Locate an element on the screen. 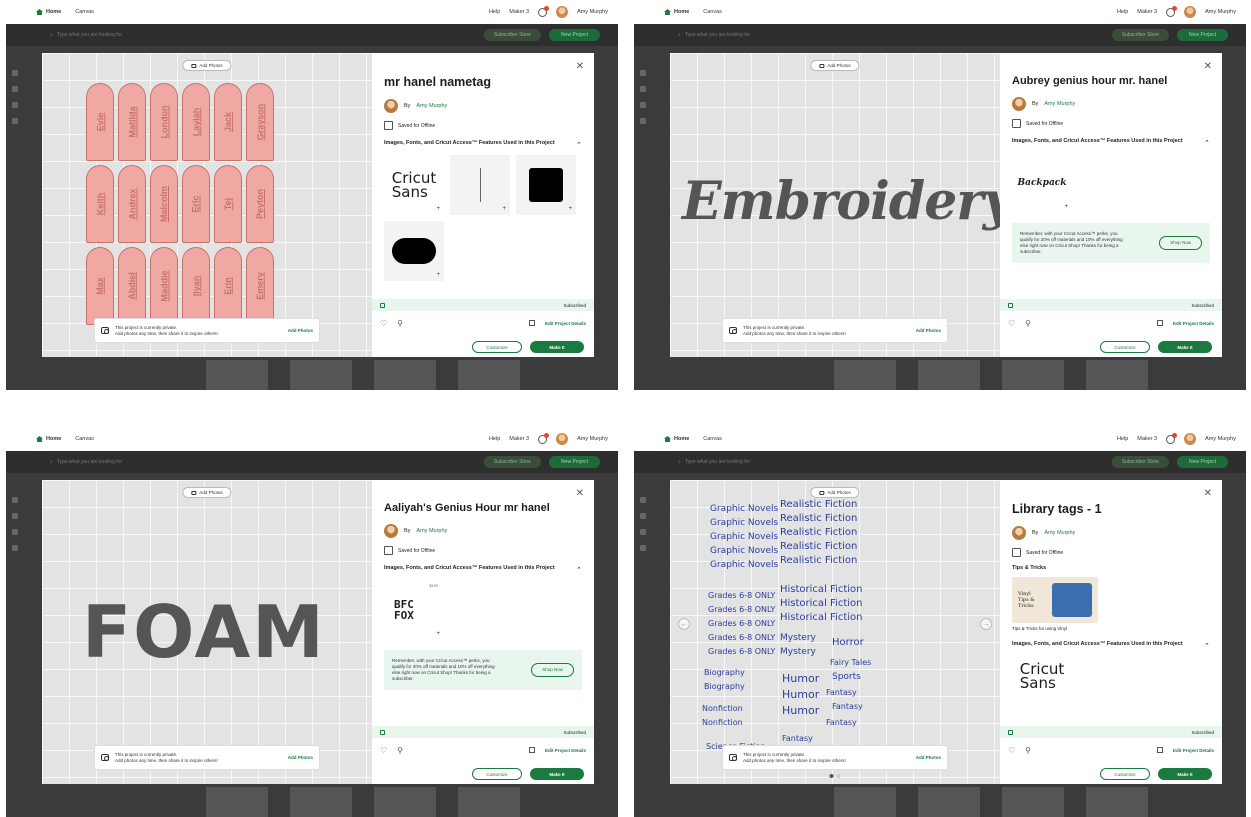 Image resolution: width=1251 pixels, height=817 pixels. asset-card-oval: + is located at coordinates (414, 251).